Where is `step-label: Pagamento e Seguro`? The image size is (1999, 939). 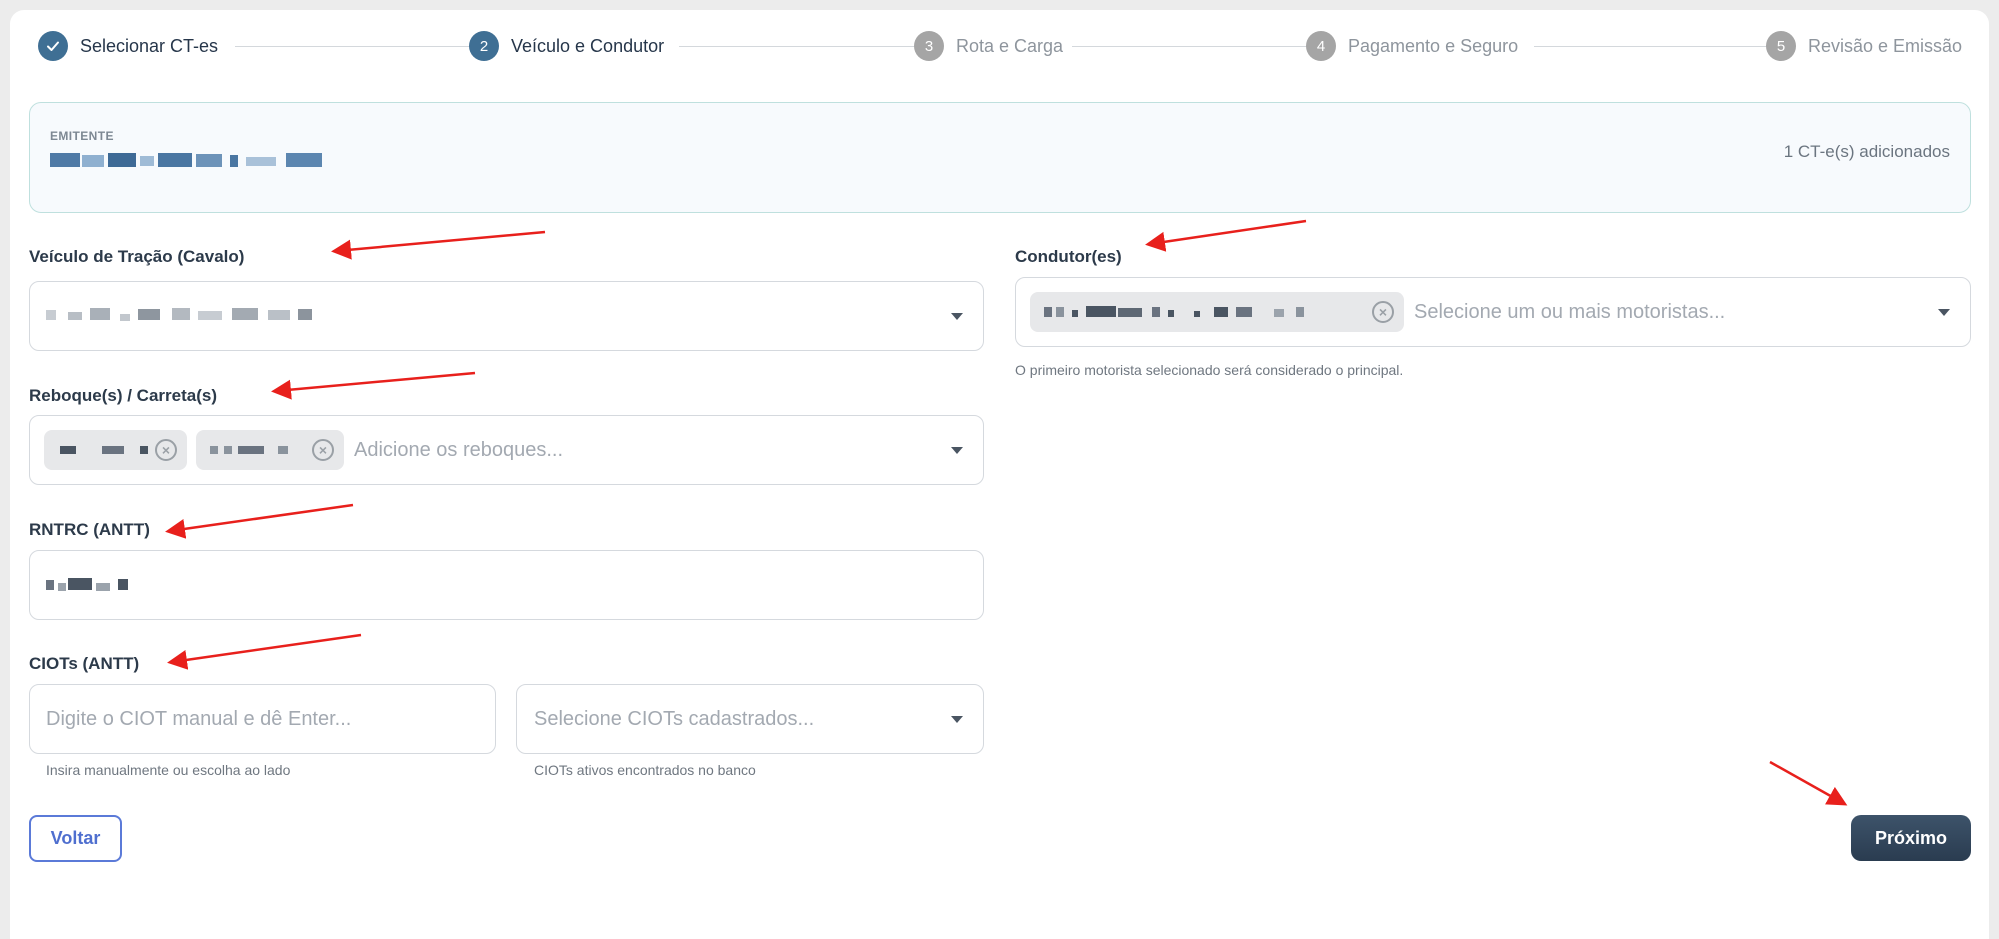
step-label: Pagamento e Seguro is located at coordinates (1433, 45).